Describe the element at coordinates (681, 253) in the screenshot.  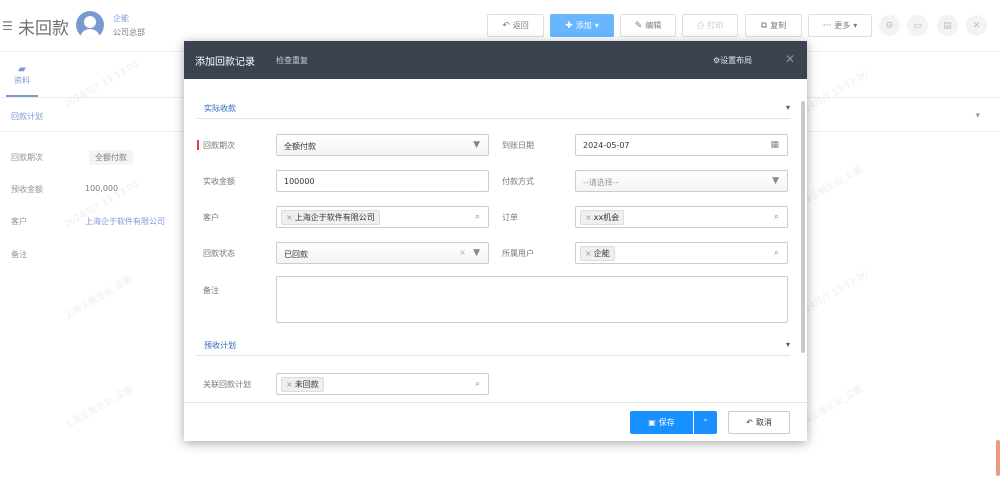
I see `owner-lookup: × 企能 ⌕` at that location.